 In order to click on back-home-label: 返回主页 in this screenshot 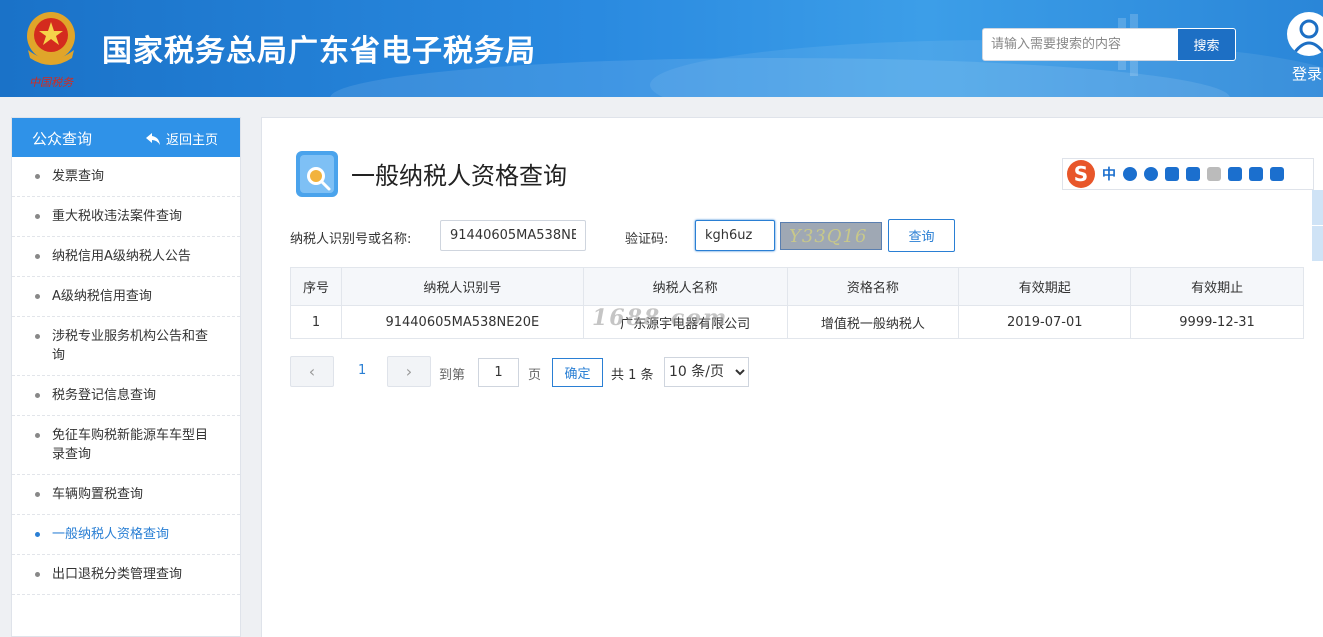, I will do `click(192, 140)`.